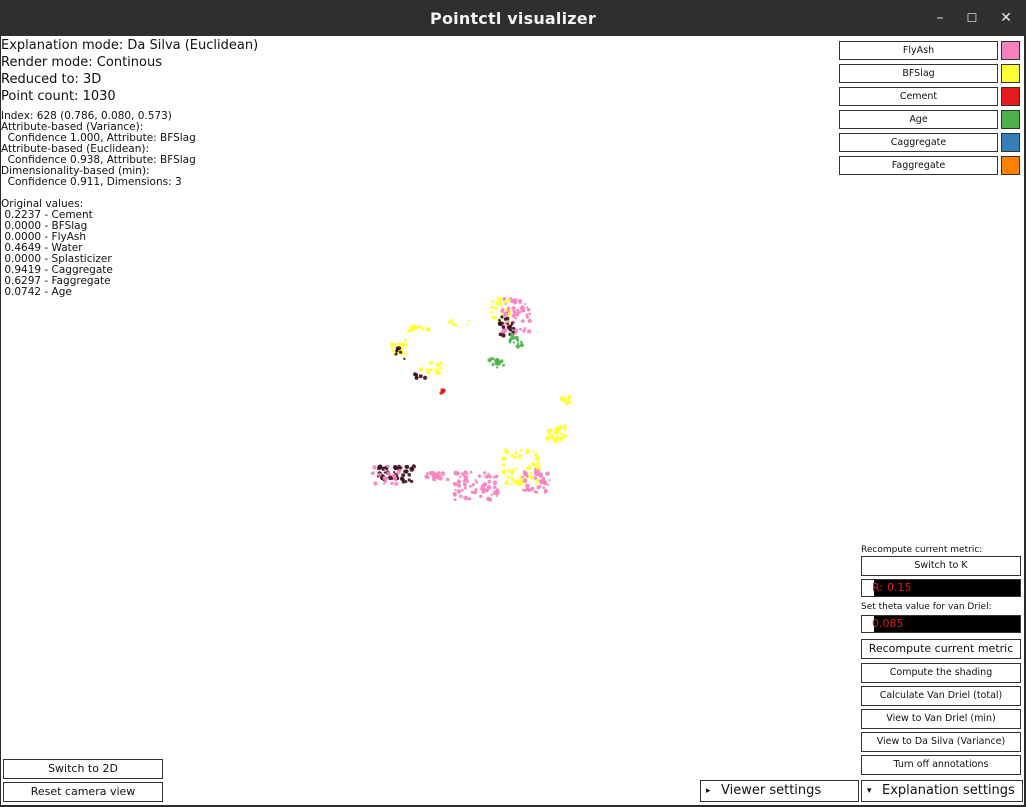 This screenshot has height=807, width=1026. What do you see at coordinates (940, 18) in the screenshot?
I see `minimize-icon: –` at bounding box center [940, 18].